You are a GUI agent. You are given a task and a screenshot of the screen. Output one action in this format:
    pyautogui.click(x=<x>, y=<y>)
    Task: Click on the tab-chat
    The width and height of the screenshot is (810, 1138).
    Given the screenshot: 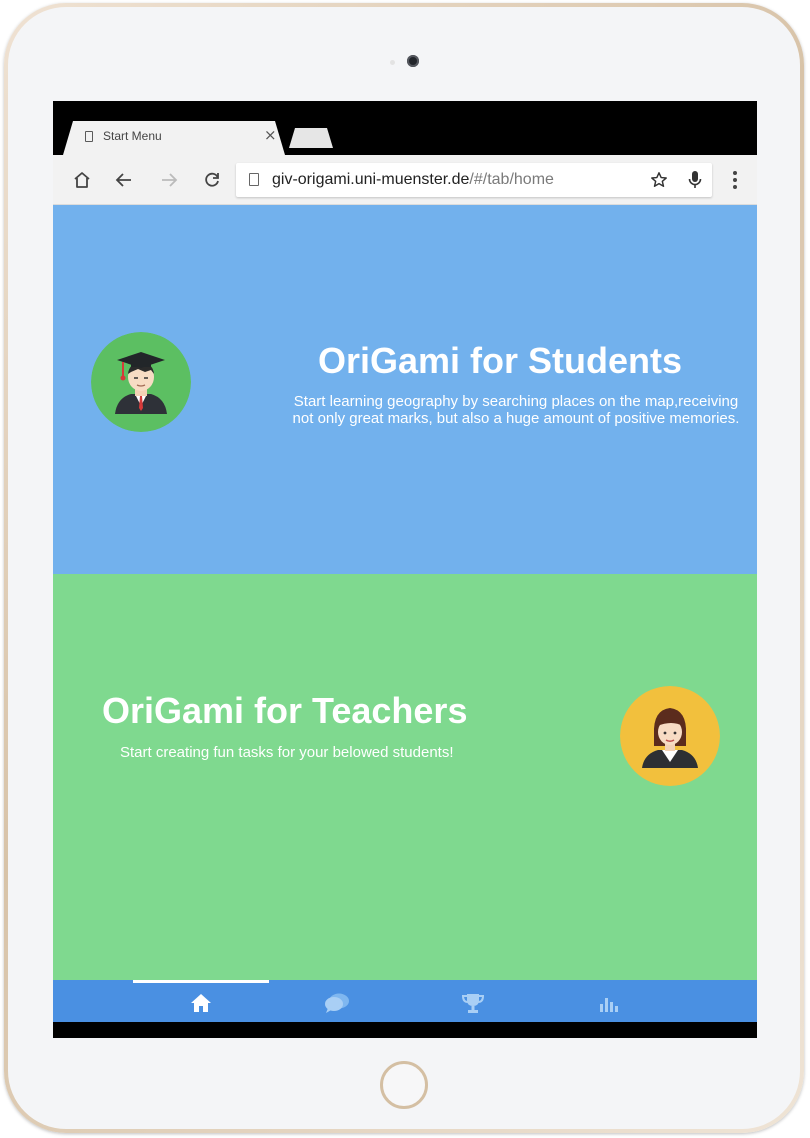 What is the action you would take?
    pyautogui.click(x=337, y=1002)
    